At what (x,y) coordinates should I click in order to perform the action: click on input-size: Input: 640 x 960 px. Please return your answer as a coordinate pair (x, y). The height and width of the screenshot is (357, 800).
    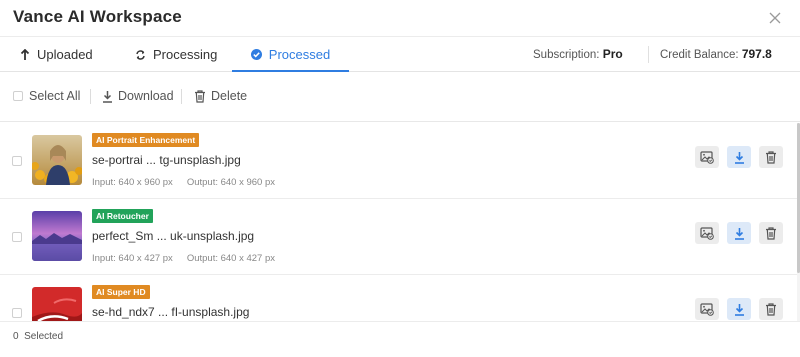
    Looking at the image, I should click on (132, 182).